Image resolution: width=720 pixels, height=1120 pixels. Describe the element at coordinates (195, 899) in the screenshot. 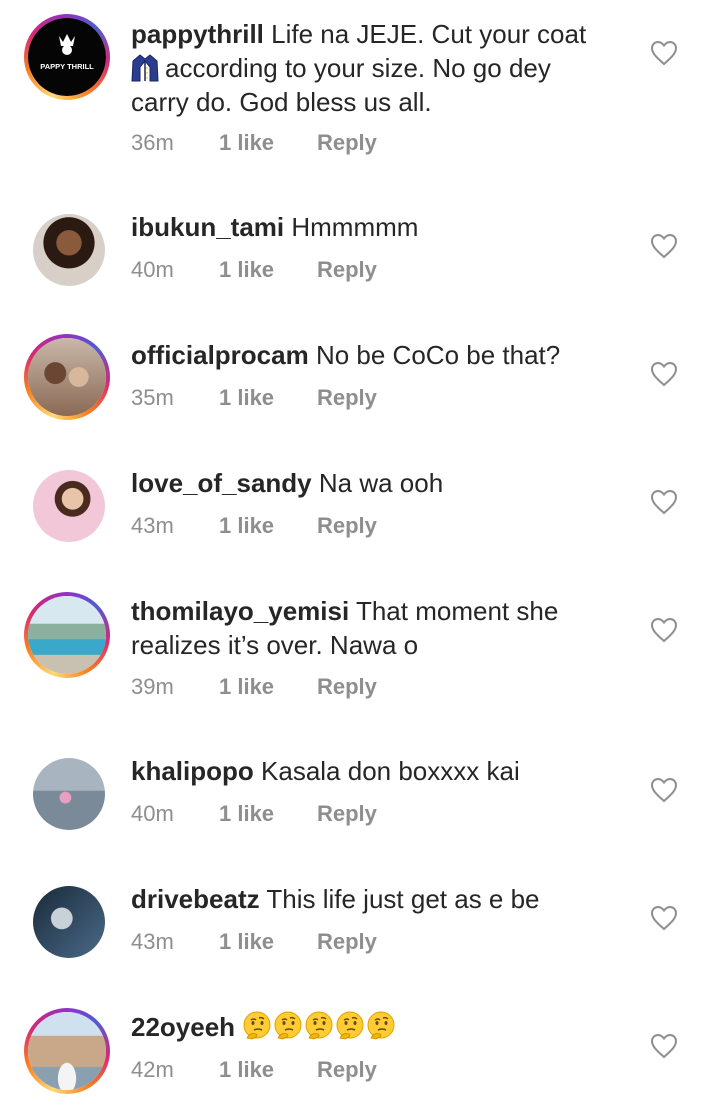

I see `comment-username: drivebeatz` at that location.